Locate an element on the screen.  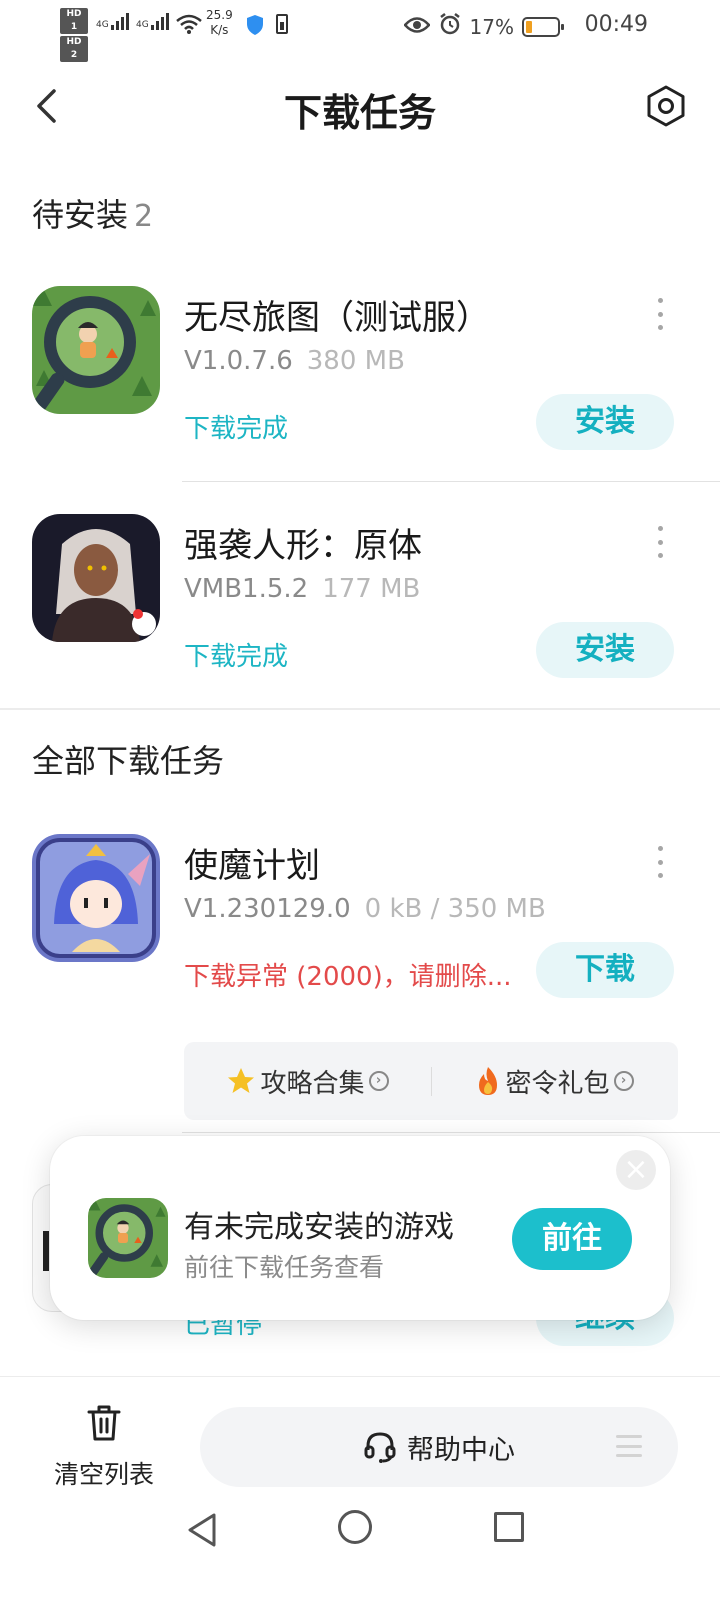
section-divider is located at coordinates (360, 709).